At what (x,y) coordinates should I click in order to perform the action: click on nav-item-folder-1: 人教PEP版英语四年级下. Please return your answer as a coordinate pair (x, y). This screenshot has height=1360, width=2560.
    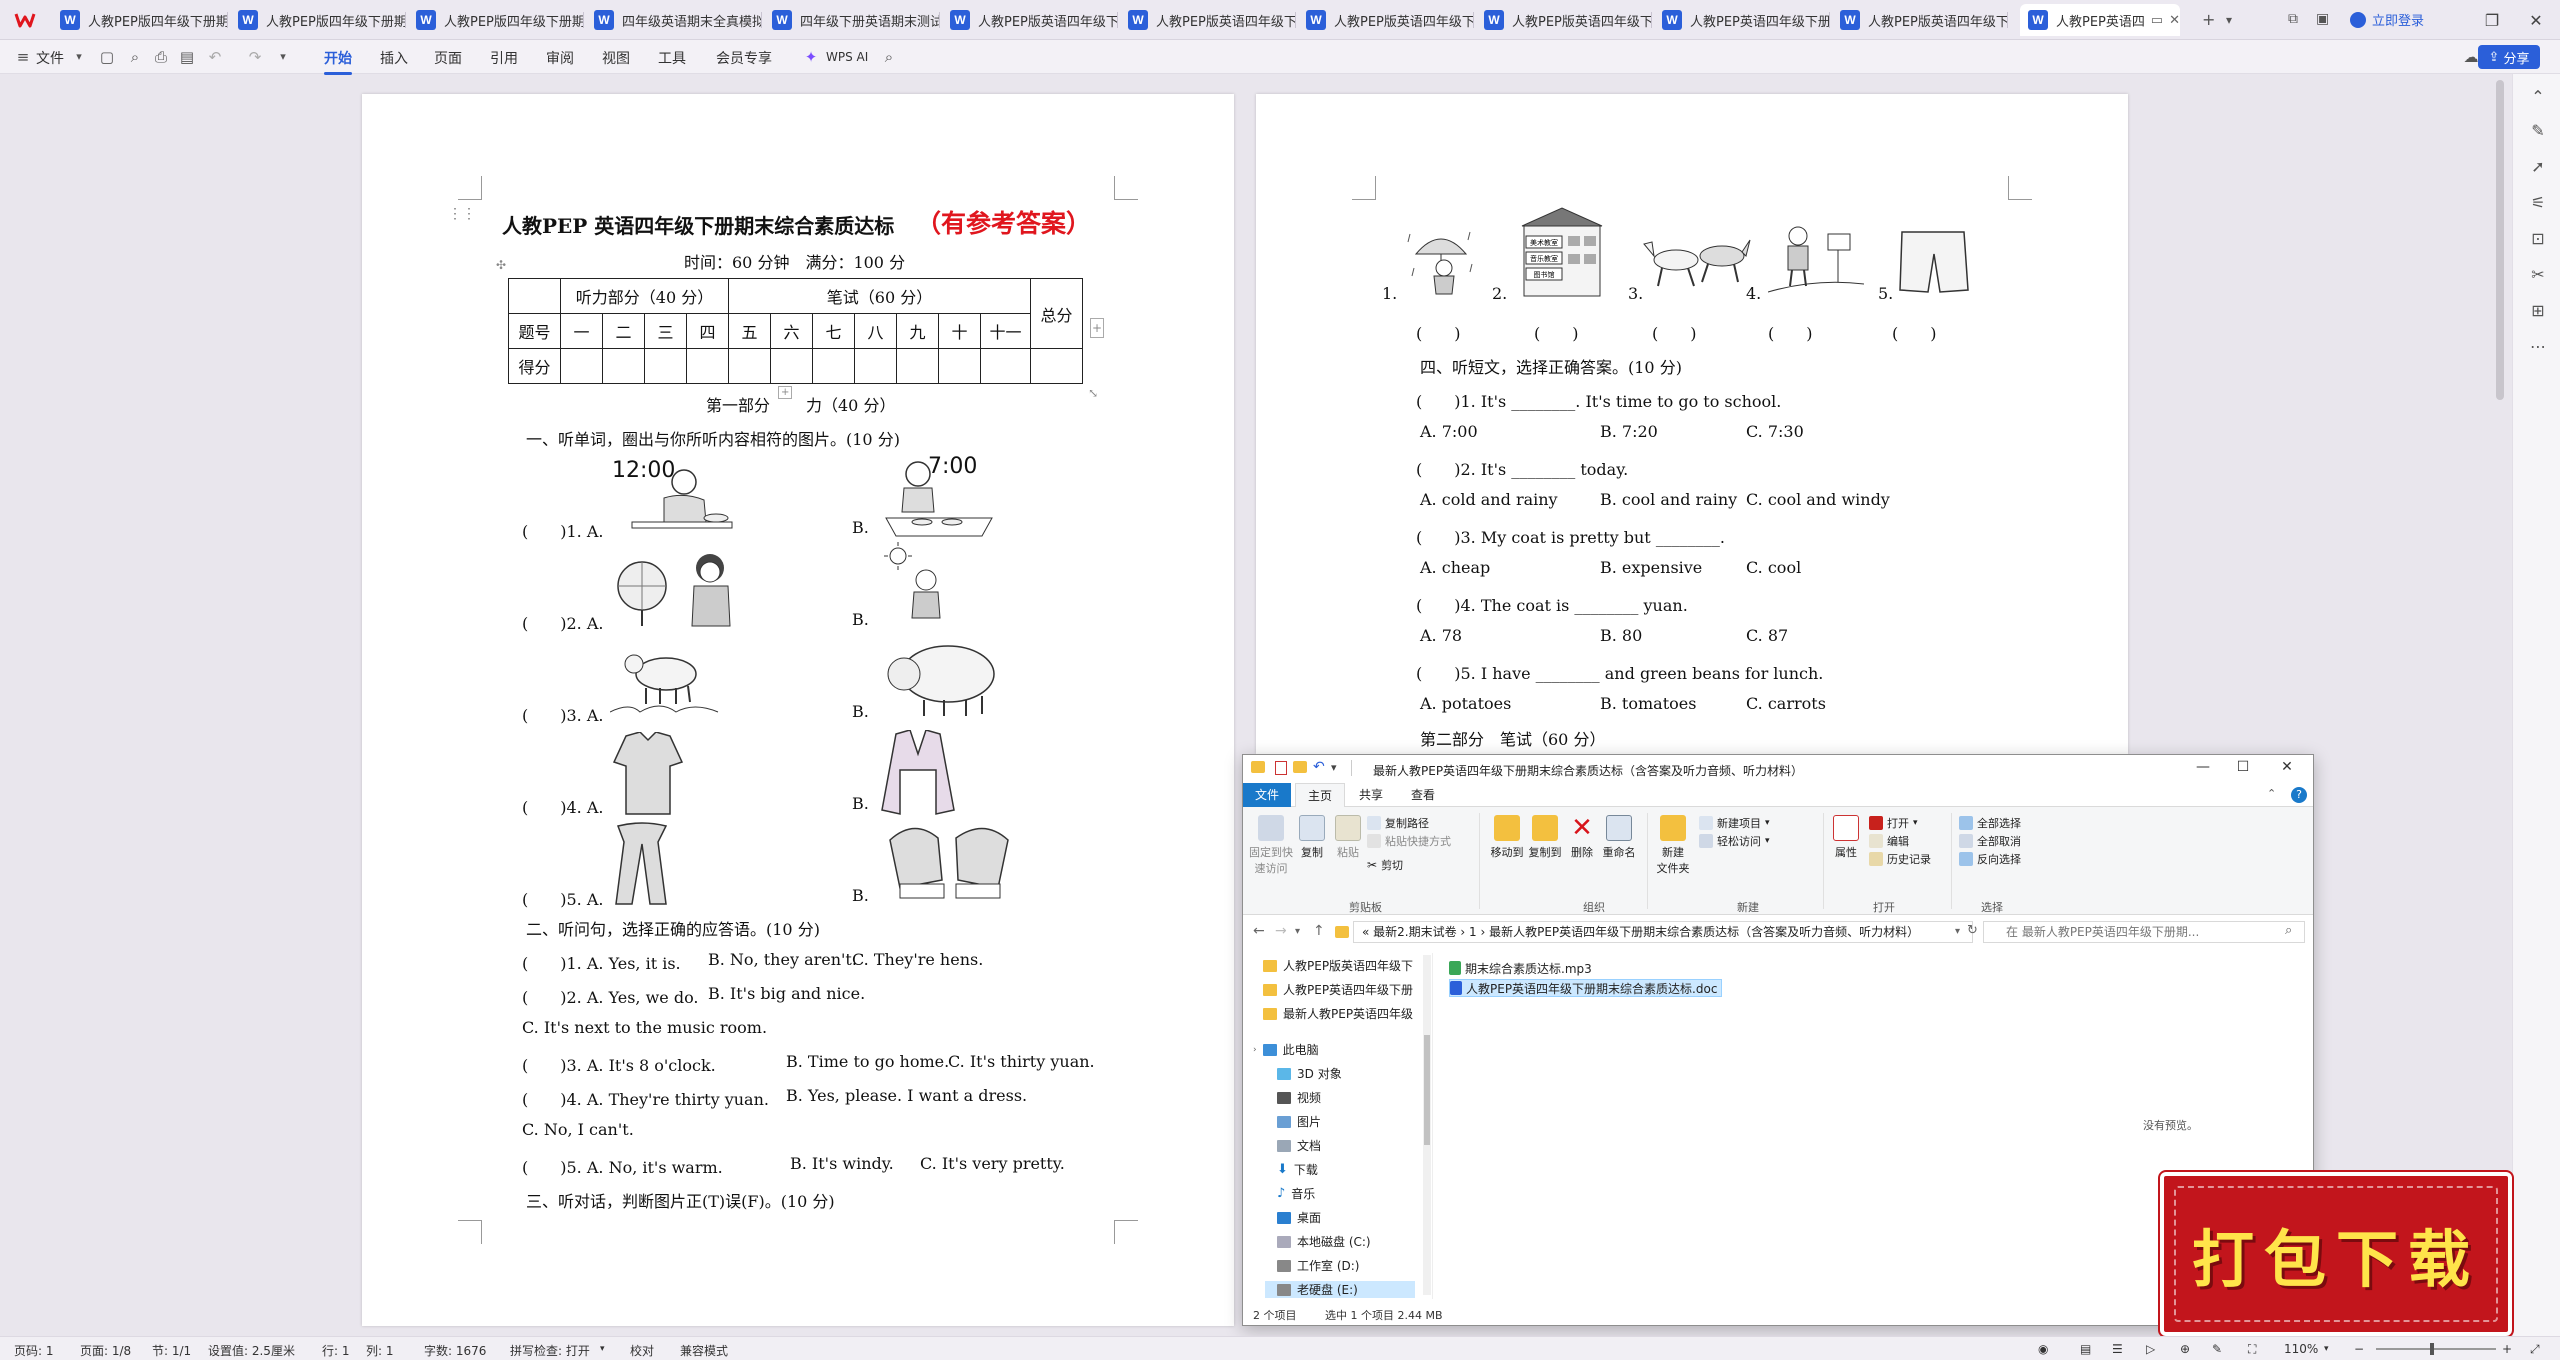
    Looking at the image, I should click on (1338, 965).